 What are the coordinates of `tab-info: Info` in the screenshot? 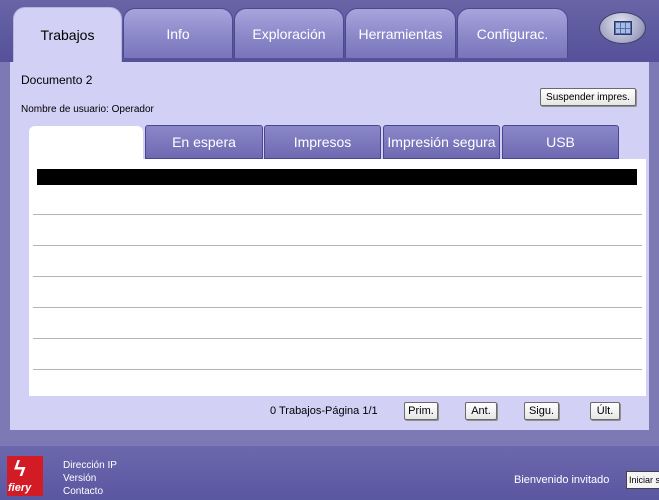 It's located at (178, 33).